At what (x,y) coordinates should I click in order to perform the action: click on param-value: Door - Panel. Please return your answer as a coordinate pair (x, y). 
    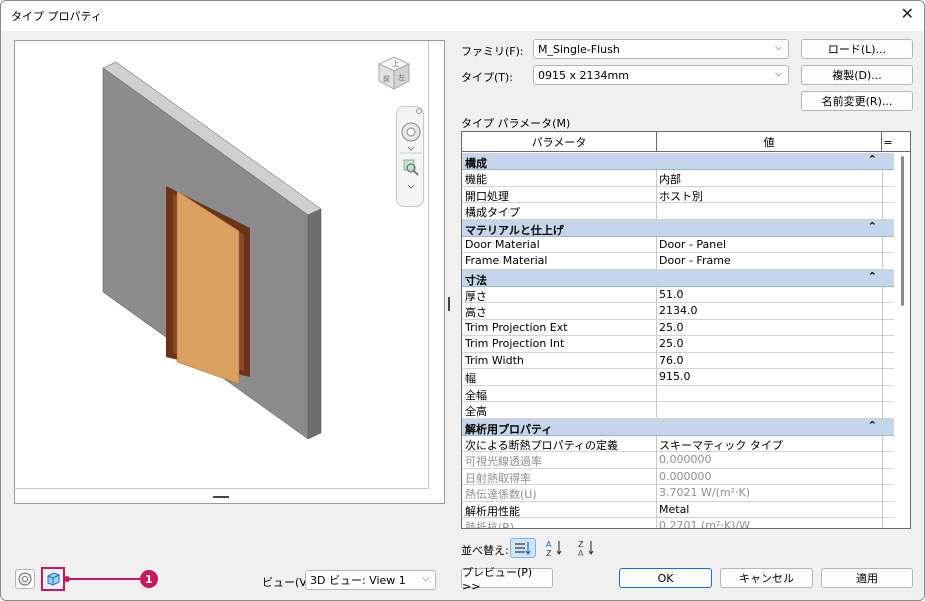
    Looking at the image, I should click on (692, 244).